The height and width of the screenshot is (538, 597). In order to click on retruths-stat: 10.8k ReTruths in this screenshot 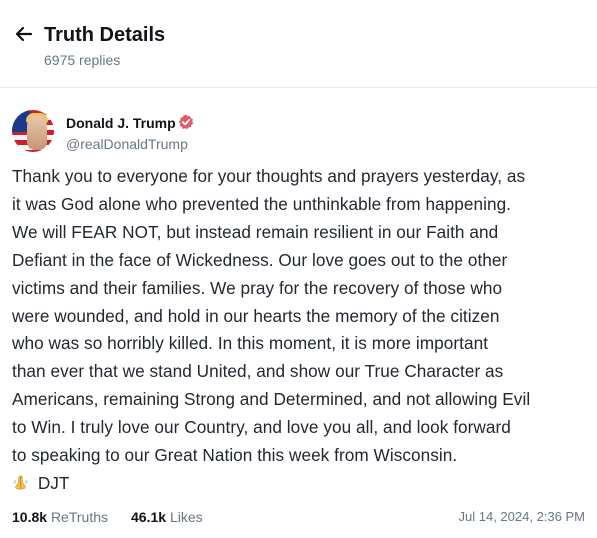, I will do `click(60, 517)`.